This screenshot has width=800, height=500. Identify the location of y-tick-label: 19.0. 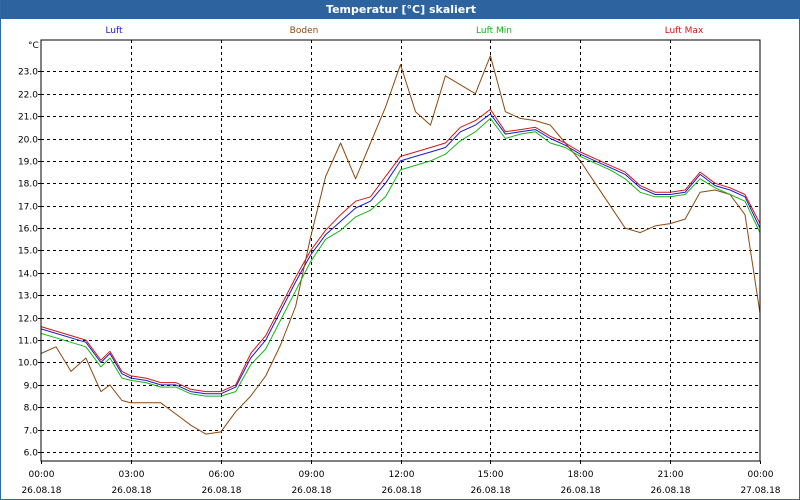
(28, 163).